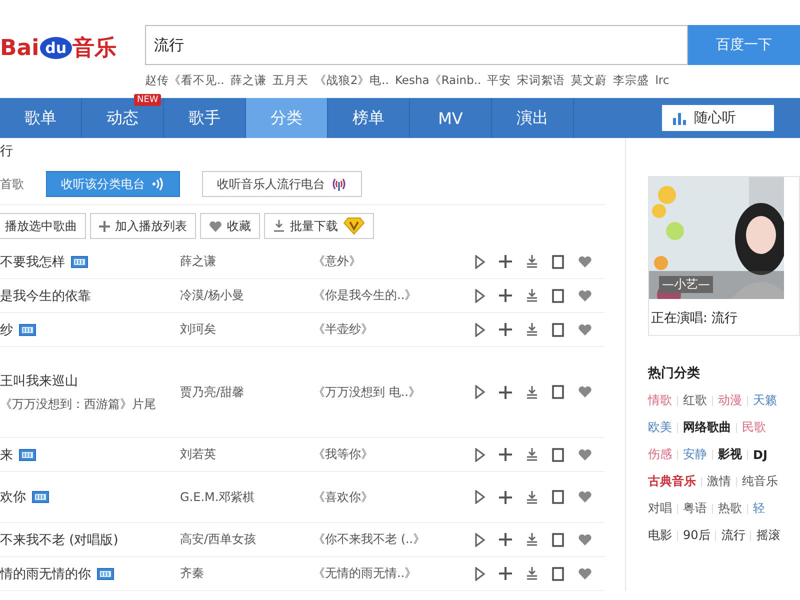 The image size is (800, 600). I want to click on hot-search-link: 《战狼2》电.., so click(351, 80).